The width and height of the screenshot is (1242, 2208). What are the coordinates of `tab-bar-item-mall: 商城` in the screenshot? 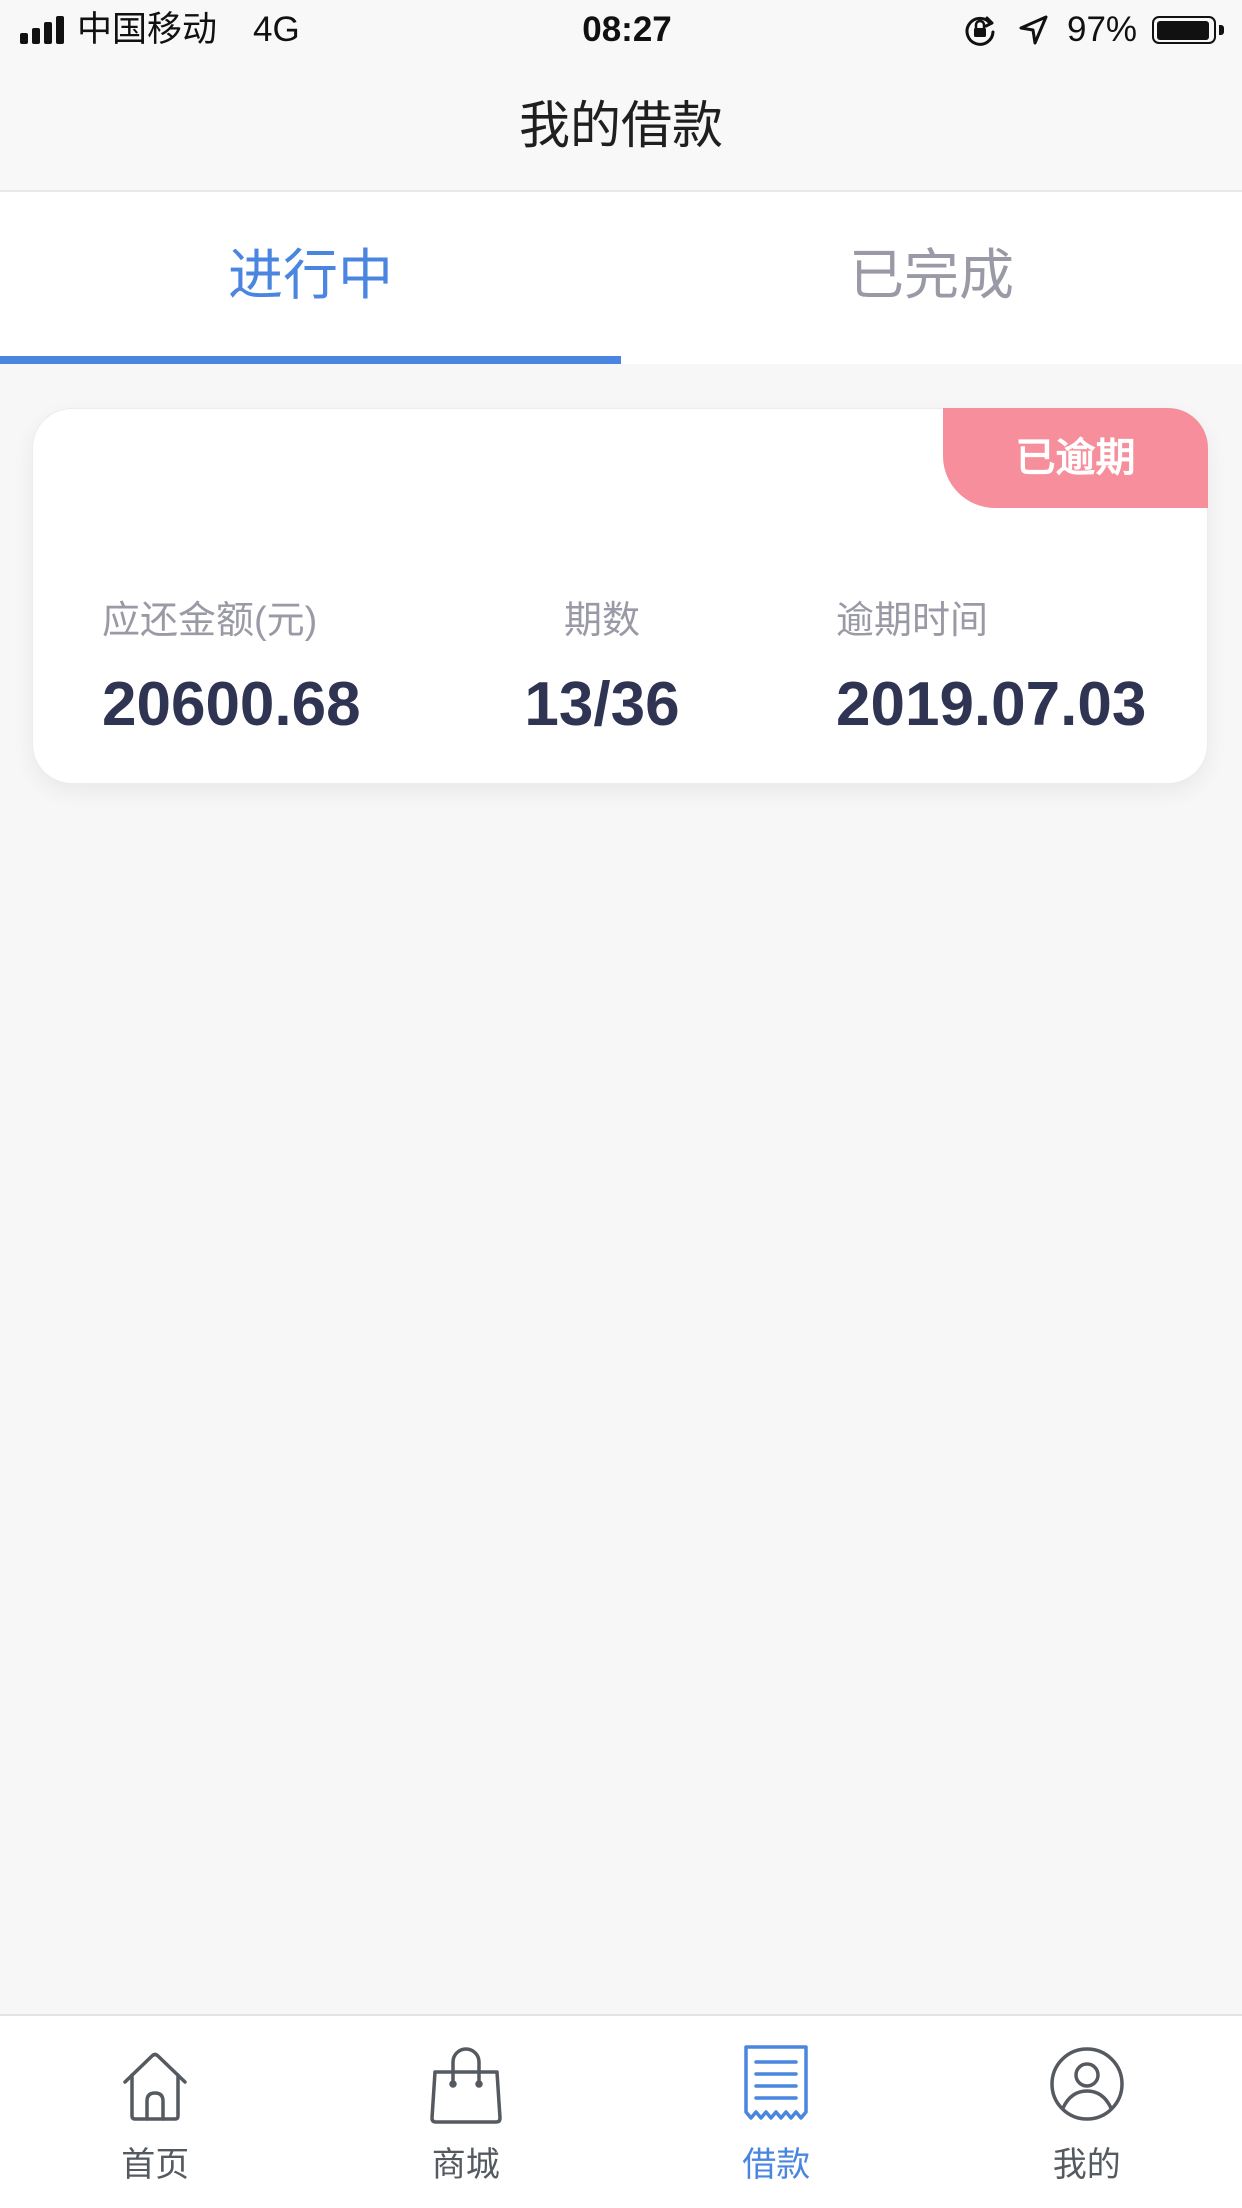 It's located at (466, 2112).